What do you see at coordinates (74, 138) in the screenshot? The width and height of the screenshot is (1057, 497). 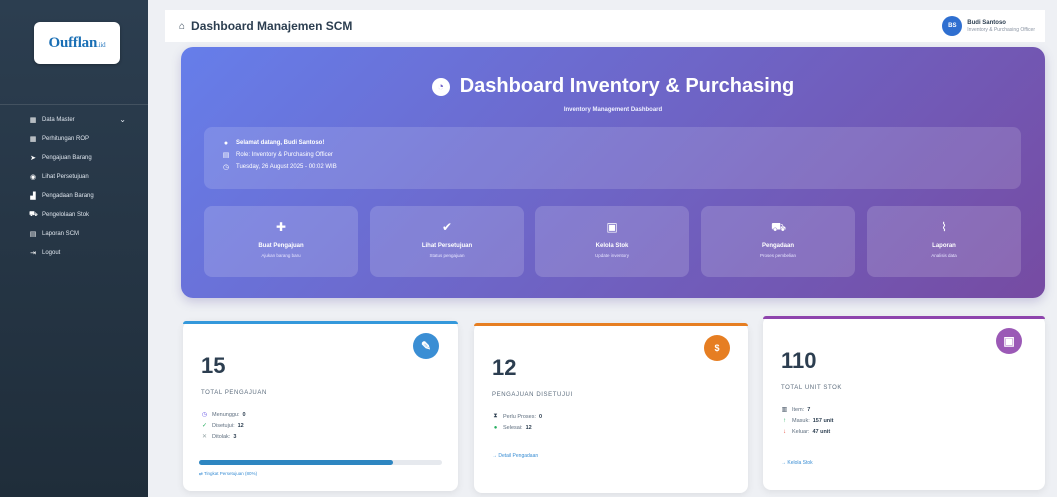 I see `sidebar-item-perhitungan-rop: ▦ Perhitungan ROP` at bounding box center [74, 138].